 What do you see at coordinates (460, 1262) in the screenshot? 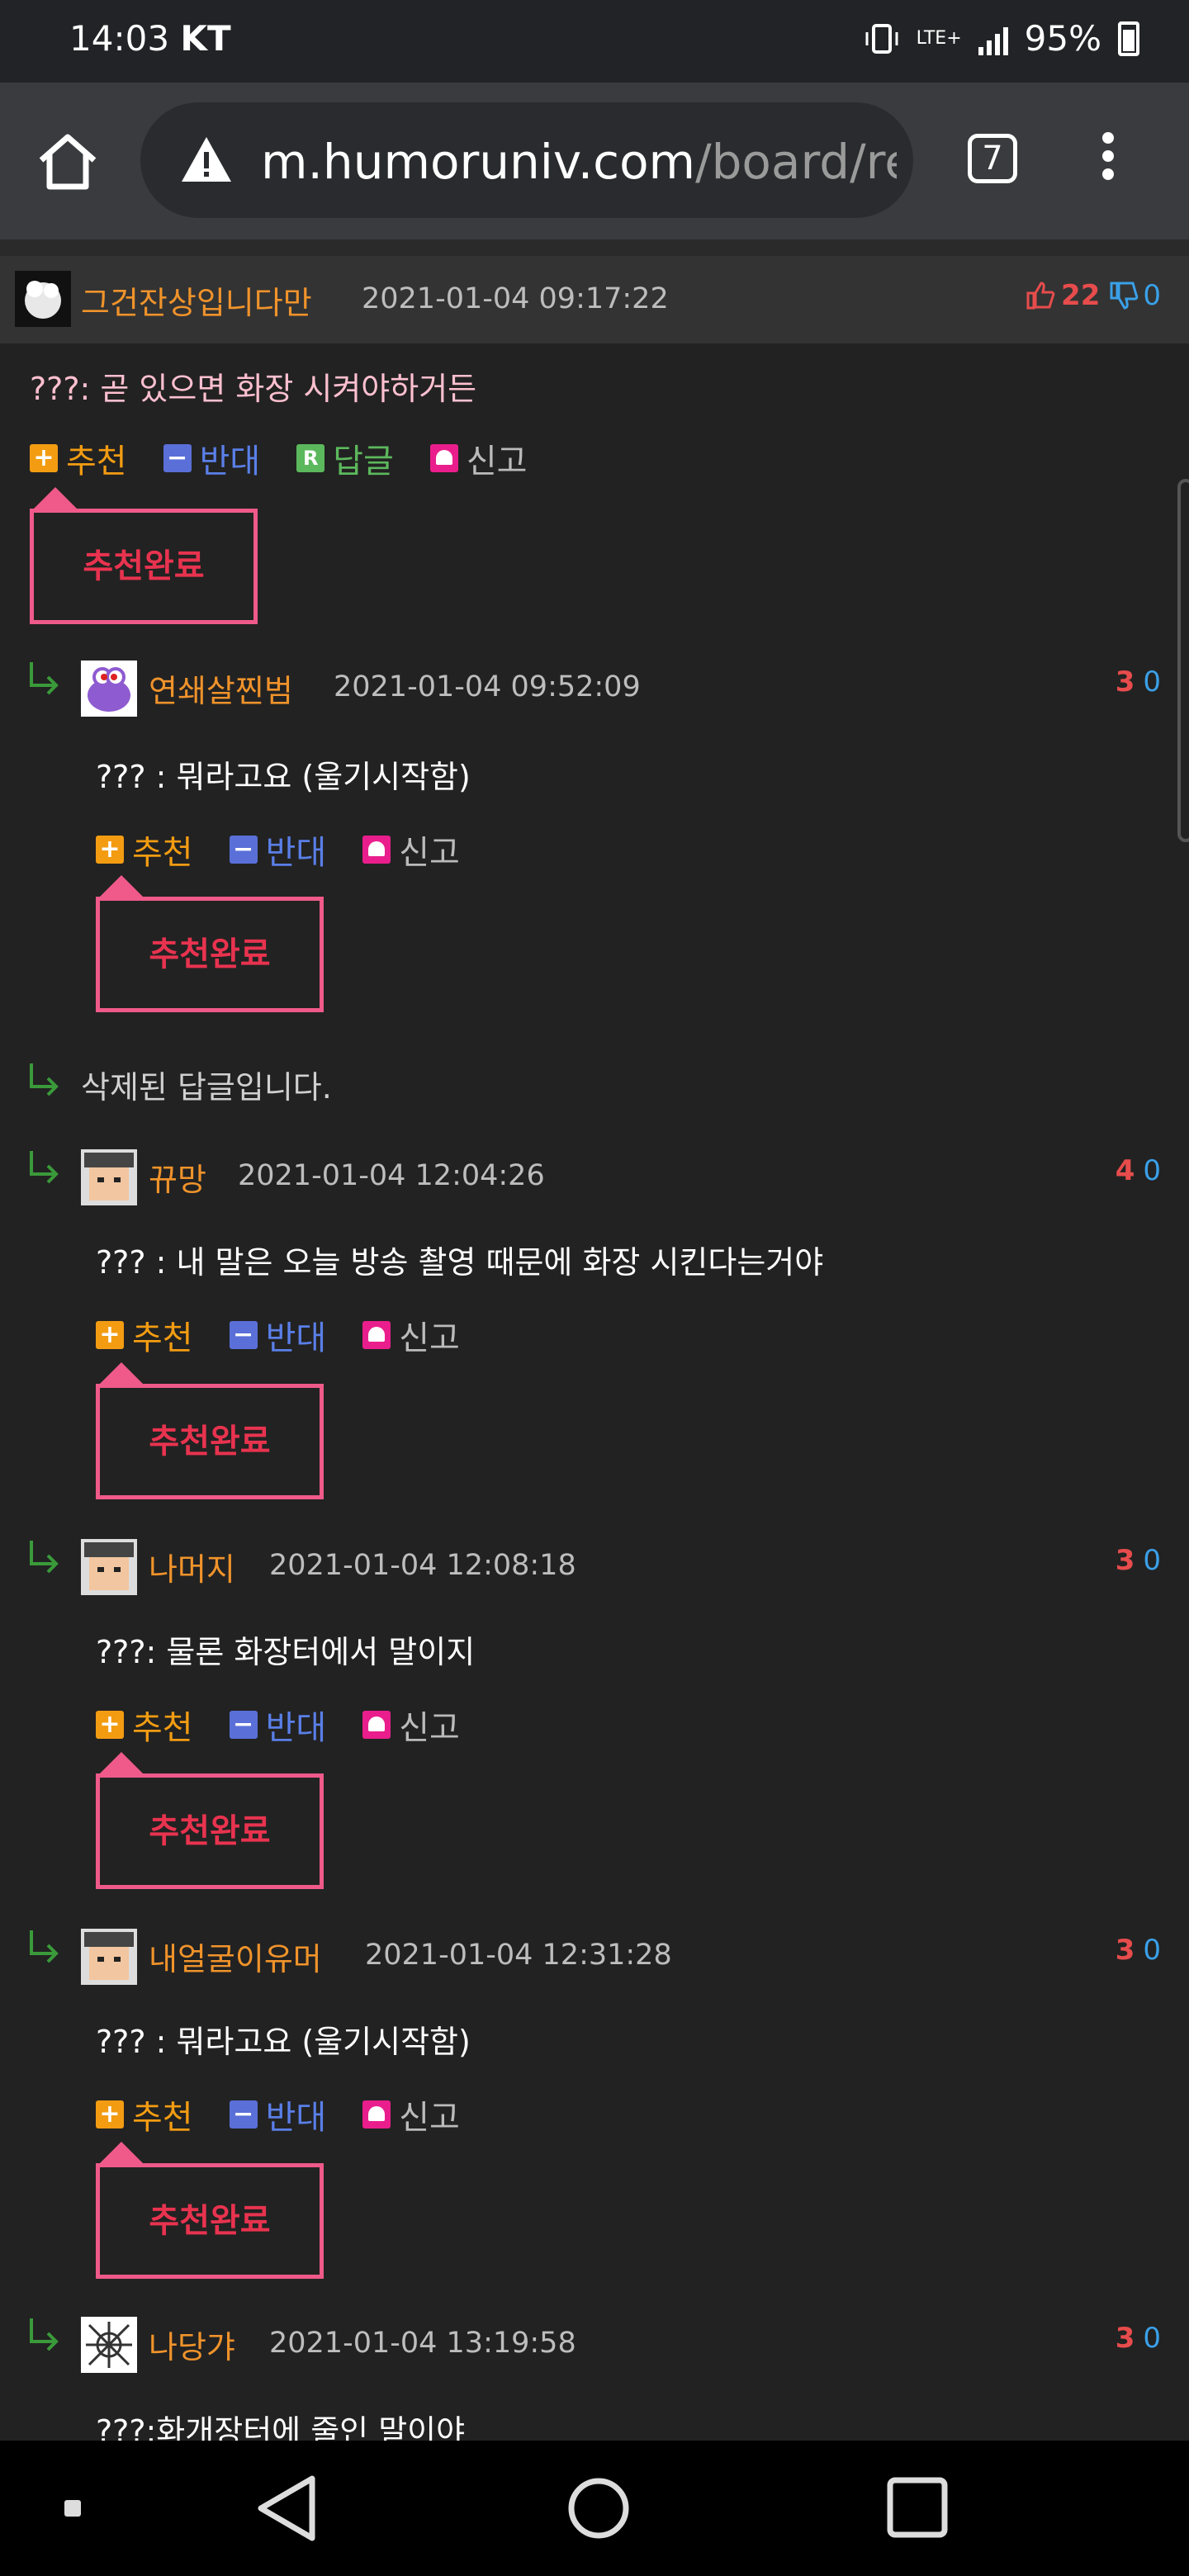
I see `comment-text: ??? : 내 말은 오늘 방송 촬영 때문에 화장 시킨다는거야` at bounding box center [460, 1262].